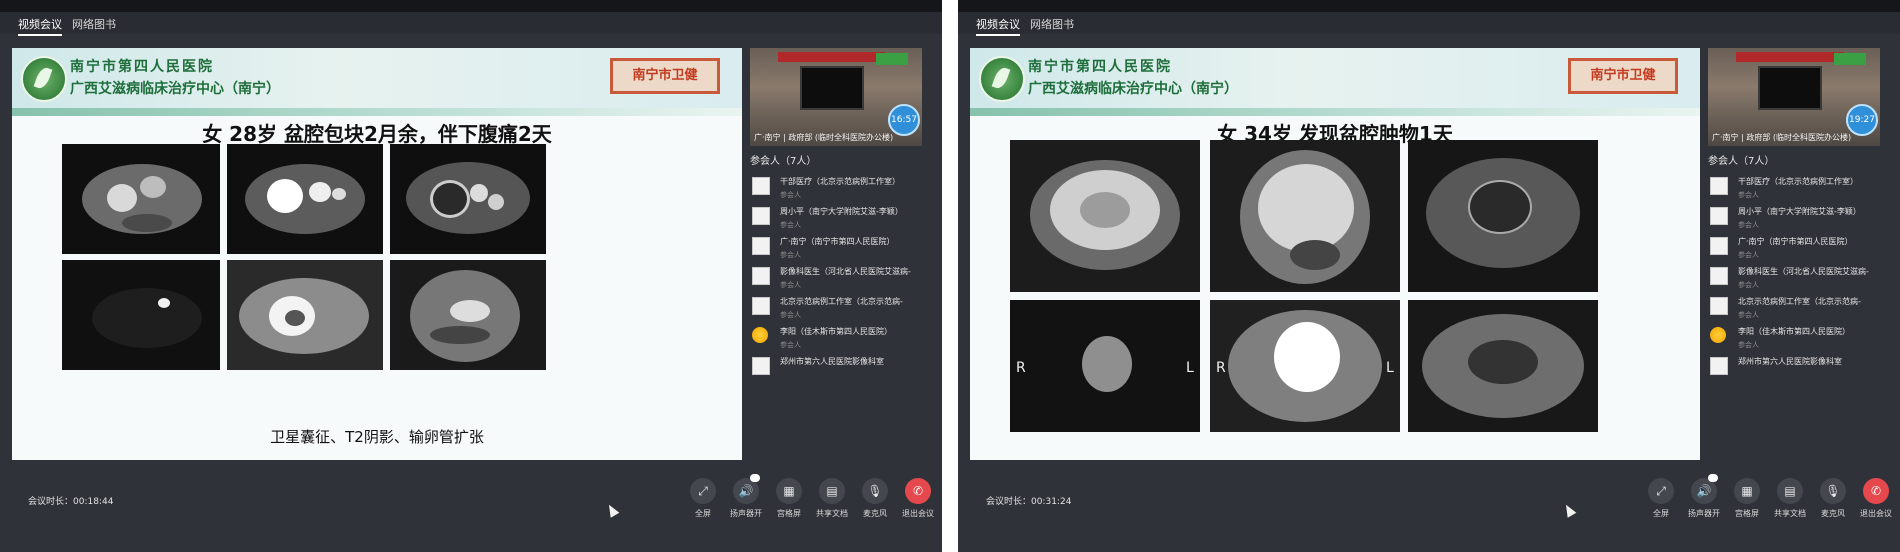  I want to click on stamp-image: 南宁市卫健, so click(665, 76).